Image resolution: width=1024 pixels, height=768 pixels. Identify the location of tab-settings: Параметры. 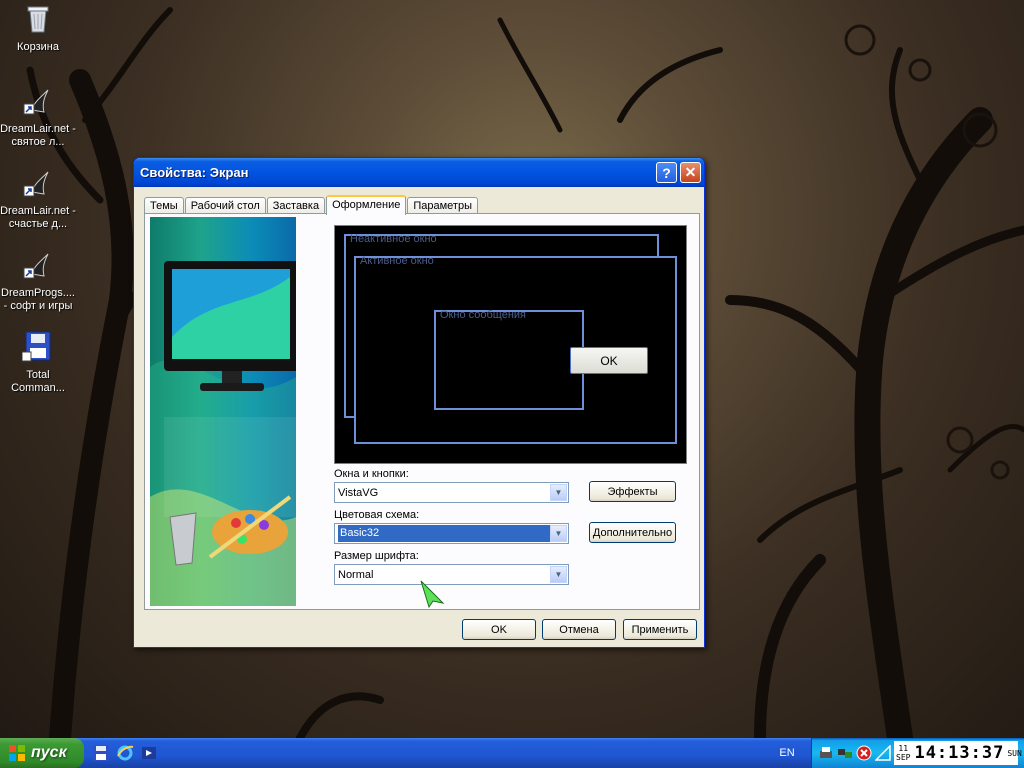
(442, 205).